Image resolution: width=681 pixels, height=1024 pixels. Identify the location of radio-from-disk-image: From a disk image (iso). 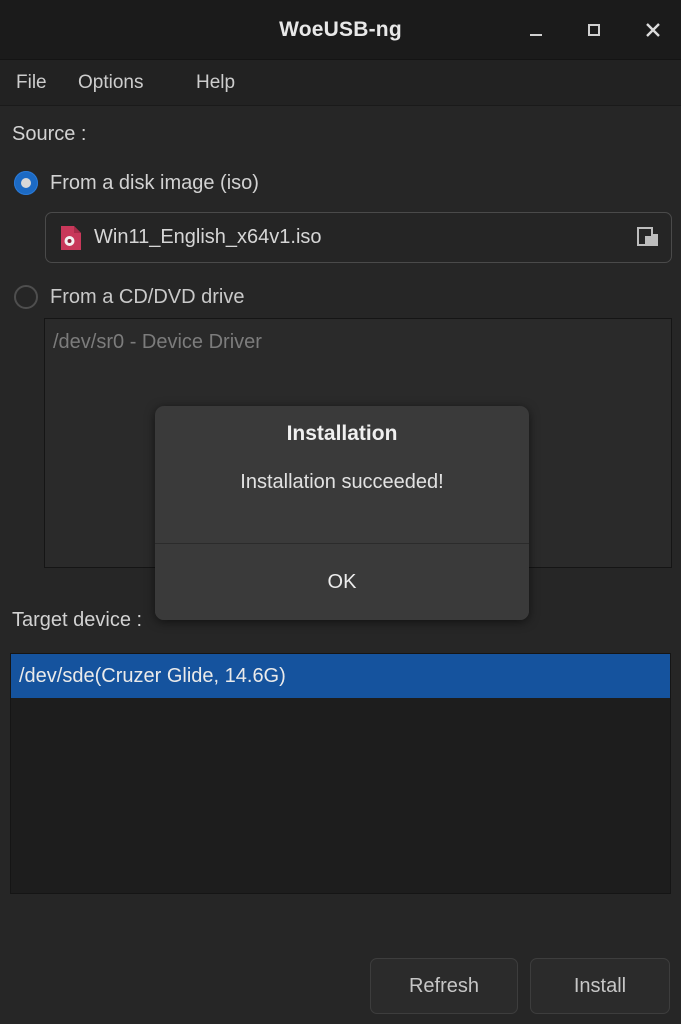
(136, 183).